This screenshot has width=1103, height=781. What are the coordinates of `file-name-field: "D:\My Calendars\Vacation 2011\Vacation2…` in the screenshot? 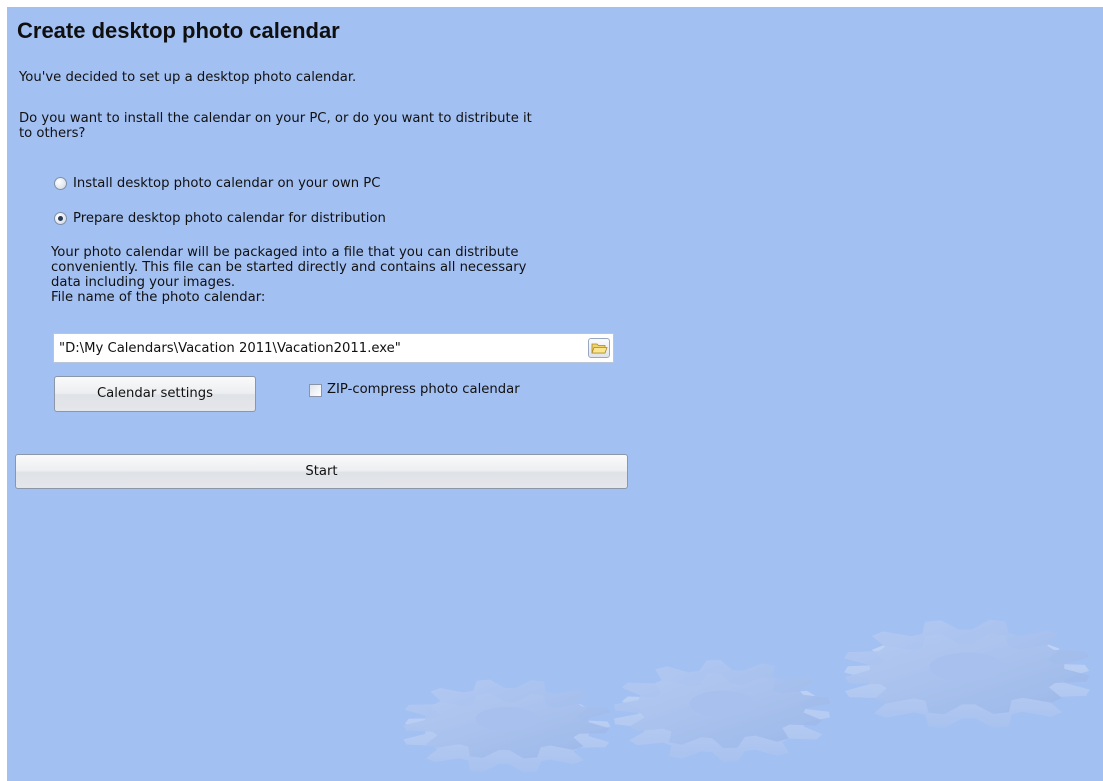 It's located at (333, 348).